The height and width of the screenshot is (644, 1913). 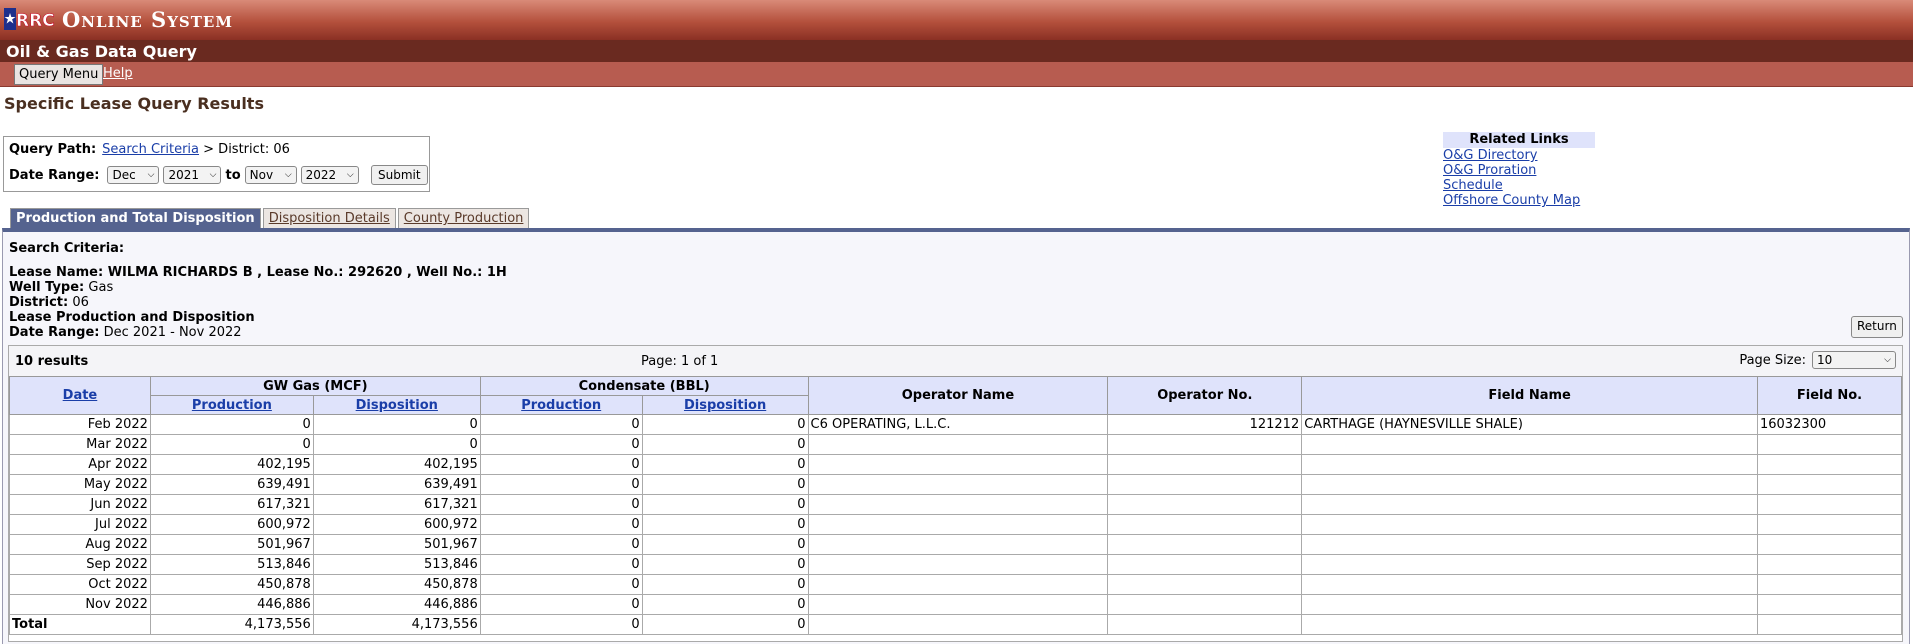 I want to click on total-gas-production: 4,173,556, so click(x=231, y=624).